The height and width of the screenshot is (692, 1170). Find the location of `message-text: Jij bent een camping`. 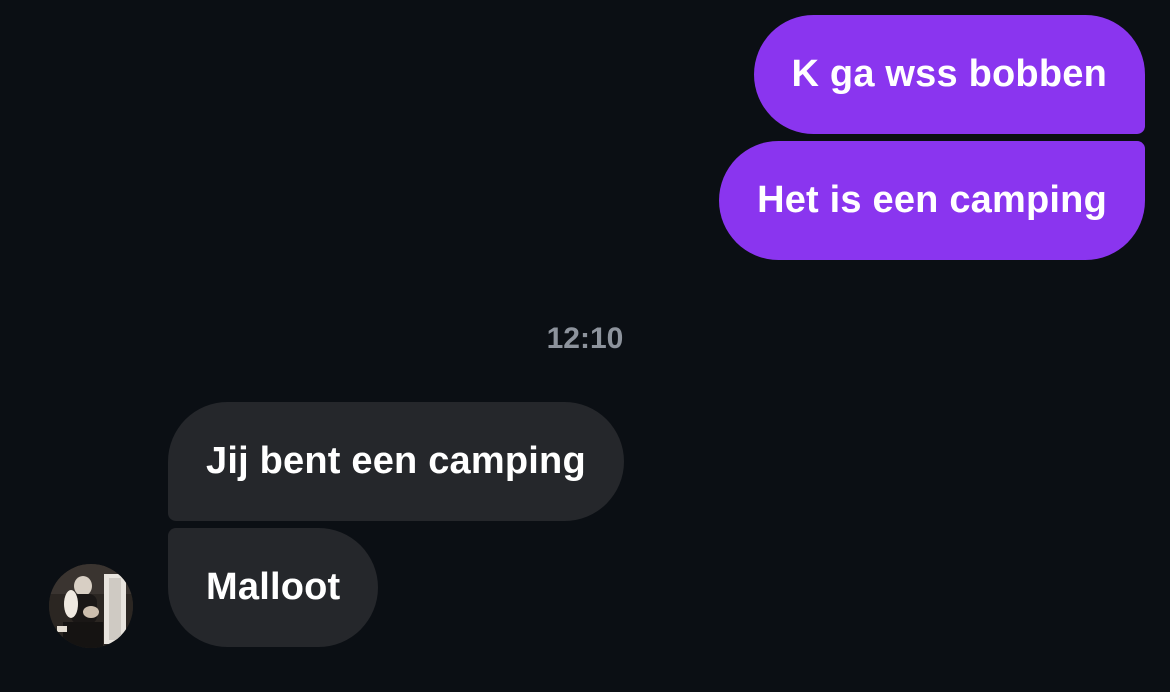

message-text: Jij bent een camping is located at coordinates (396, 461).